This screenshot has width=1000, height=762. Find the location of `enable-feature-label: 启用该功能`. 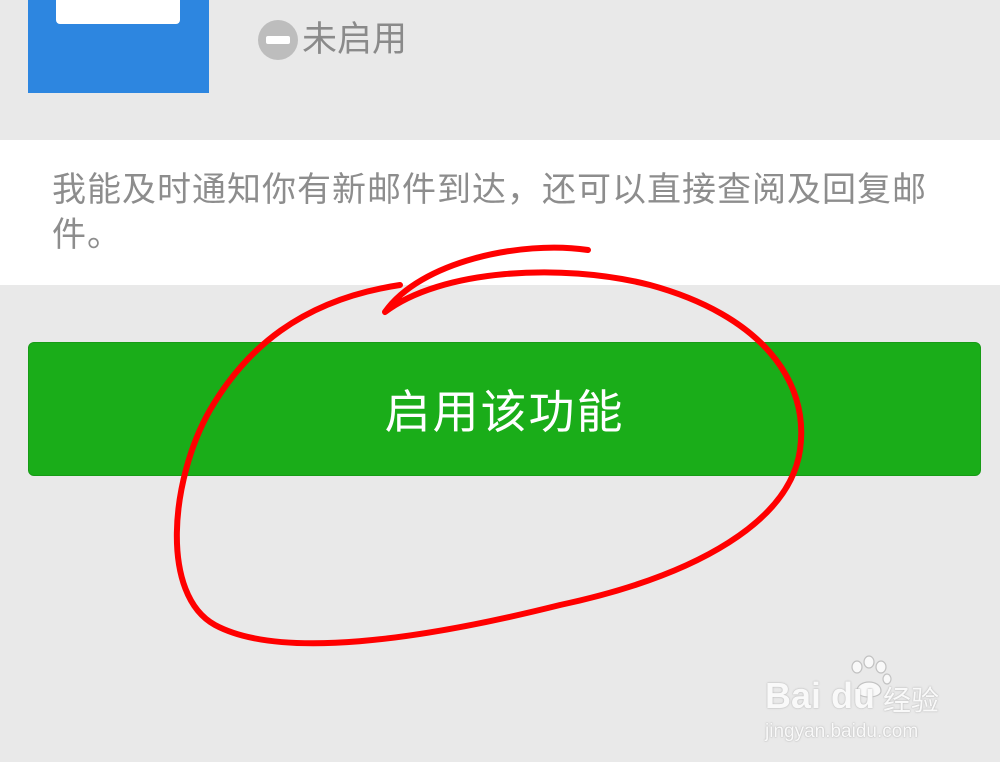

enable-feature-label: 启用该功能 is located at coordinates (504, 412).